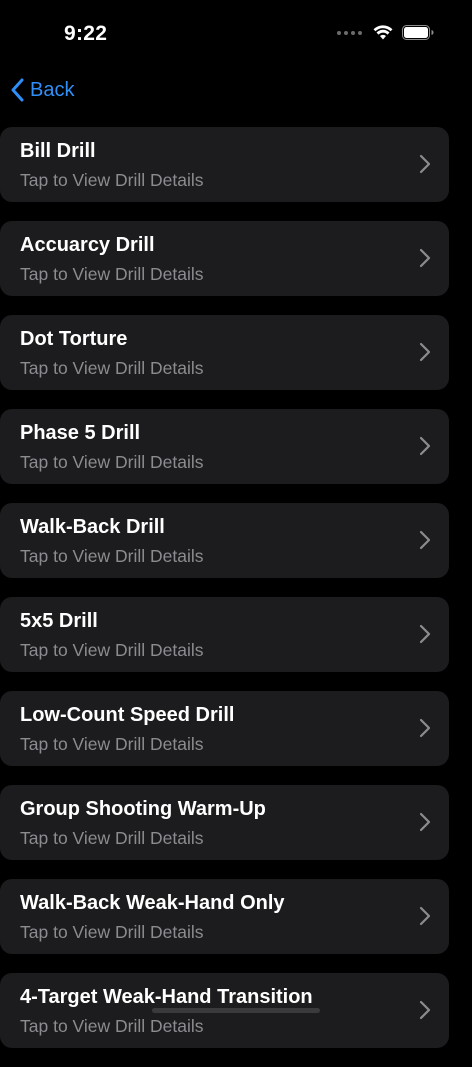  What do you see at coordinates (236, 1010) in the screenshot?
I see `home-indicator` at bounding box center [236, 1010].